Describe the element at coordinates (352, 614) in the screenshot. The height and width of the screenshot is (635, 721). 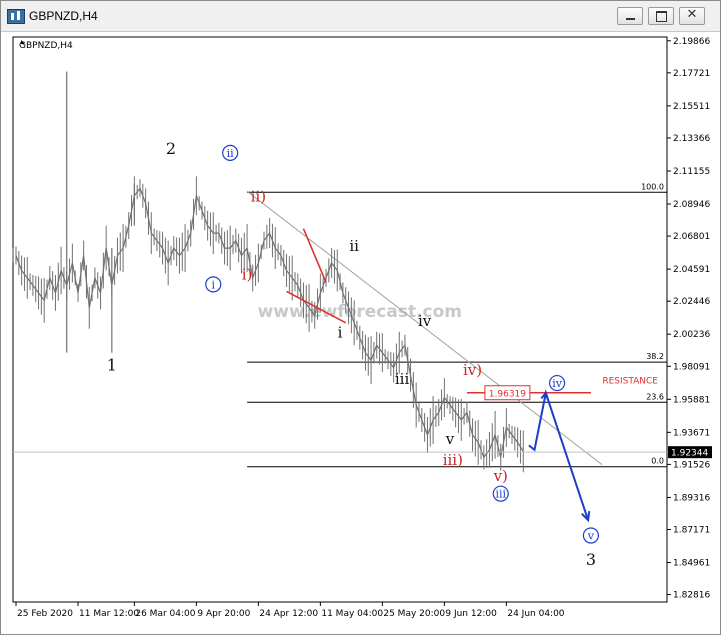
I see `x-tick-label: 11 May 04:00` at that location.